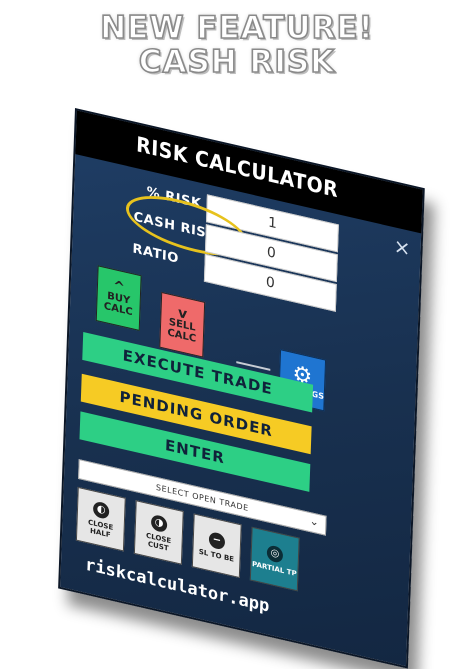 The width and height of the screenshot is (474, 669). Describe the element at coordinates (158, 542) in the screenshot. I see `close-cust-label: CLOSE CUST` at that location.